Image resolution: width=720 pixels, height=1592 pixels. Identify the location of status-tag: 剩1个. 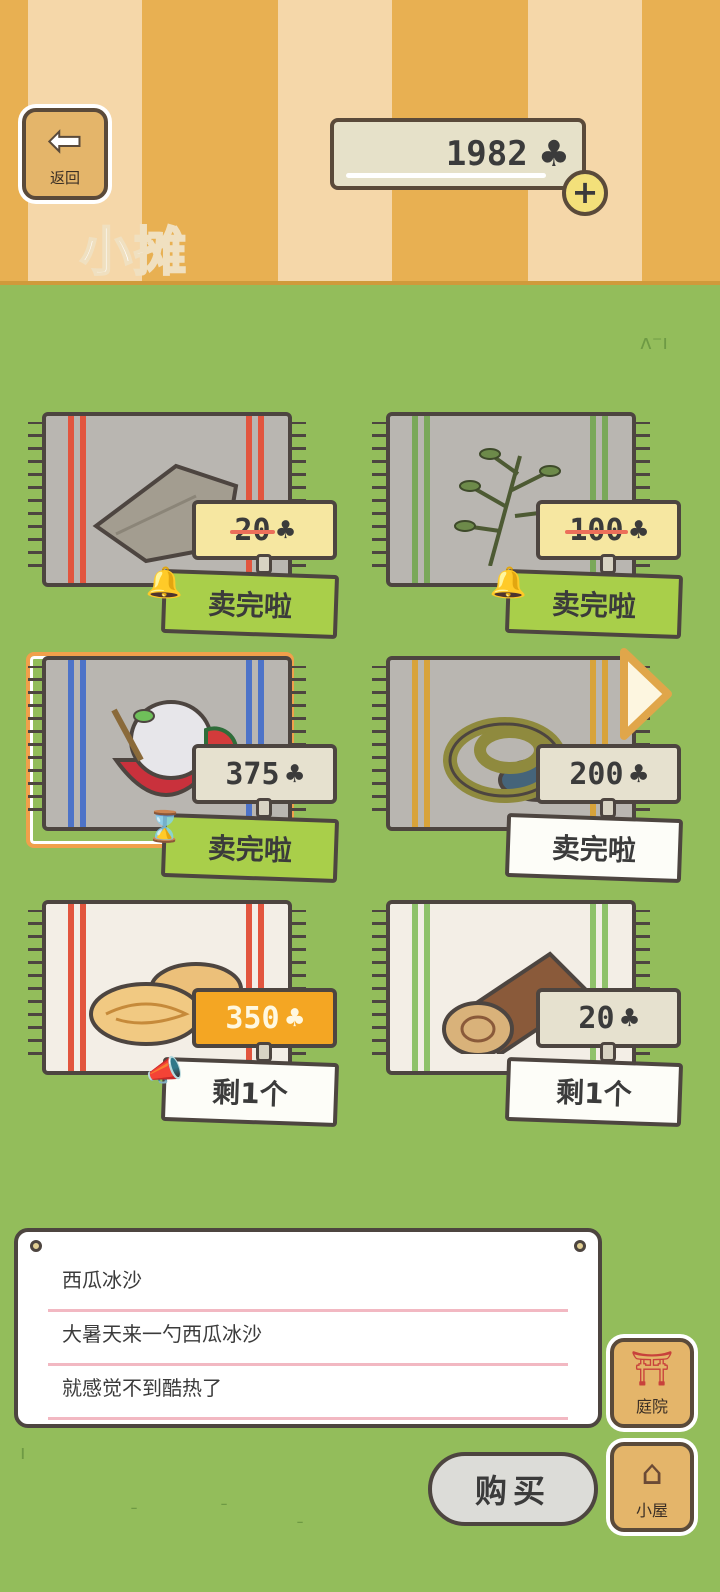
(594, 1092).